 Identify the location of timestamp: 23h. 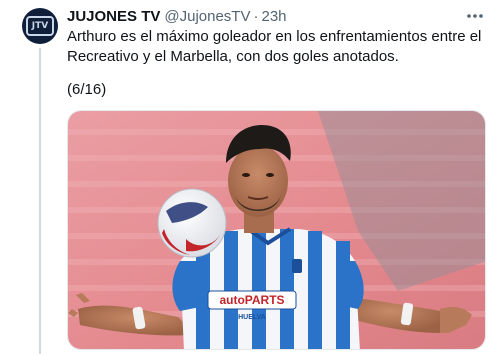
(273, 16).